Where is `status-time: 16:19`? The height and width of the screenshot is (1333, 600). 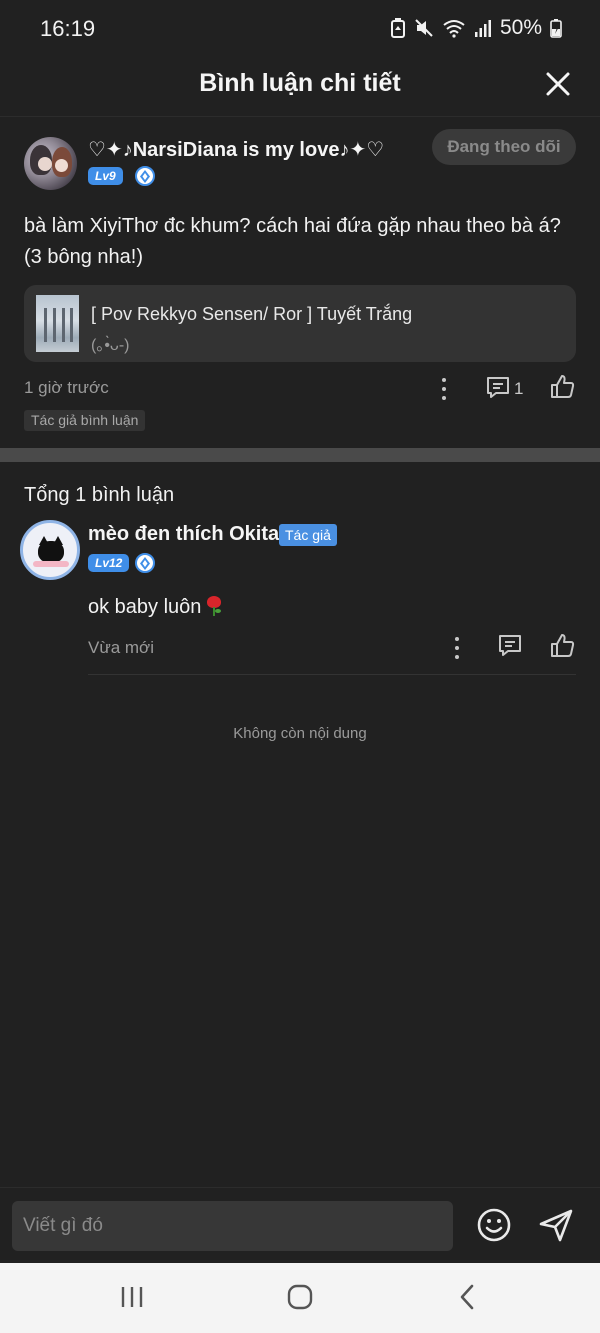
status-time: 16:19 is located at coordinates (68, 28).